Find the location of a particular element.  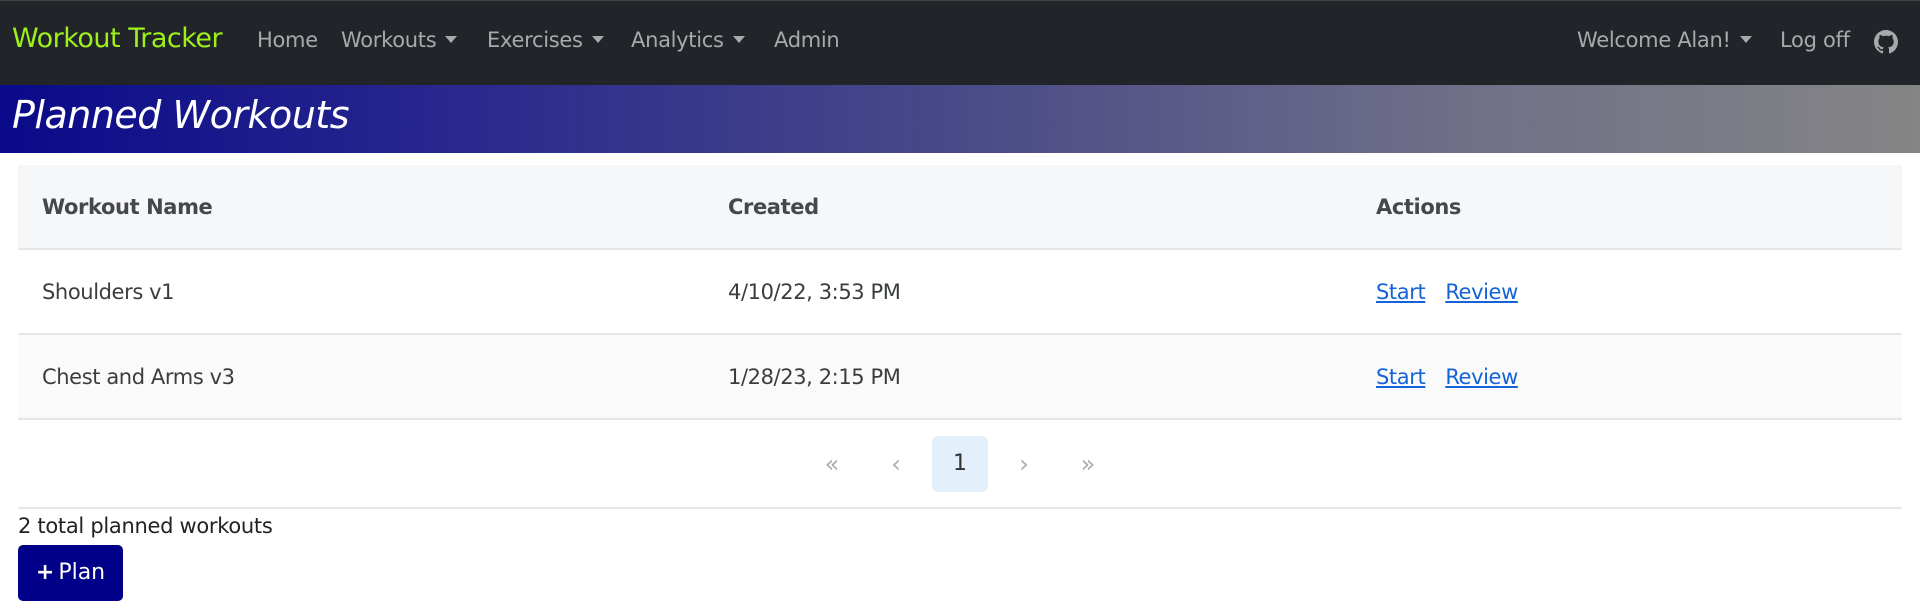

nav-admin-label: Admin is located at coordinates (807, 40).